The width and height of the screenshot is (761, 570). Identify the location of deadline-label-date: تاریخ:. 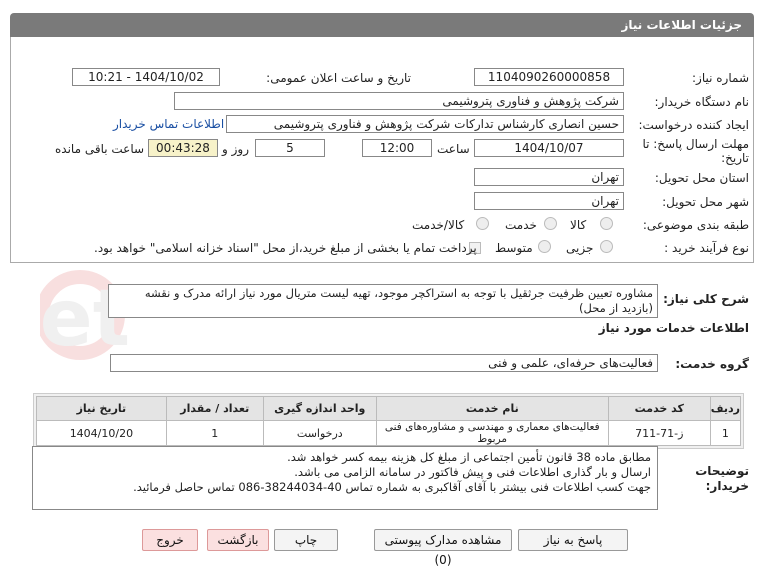
(735, 158).